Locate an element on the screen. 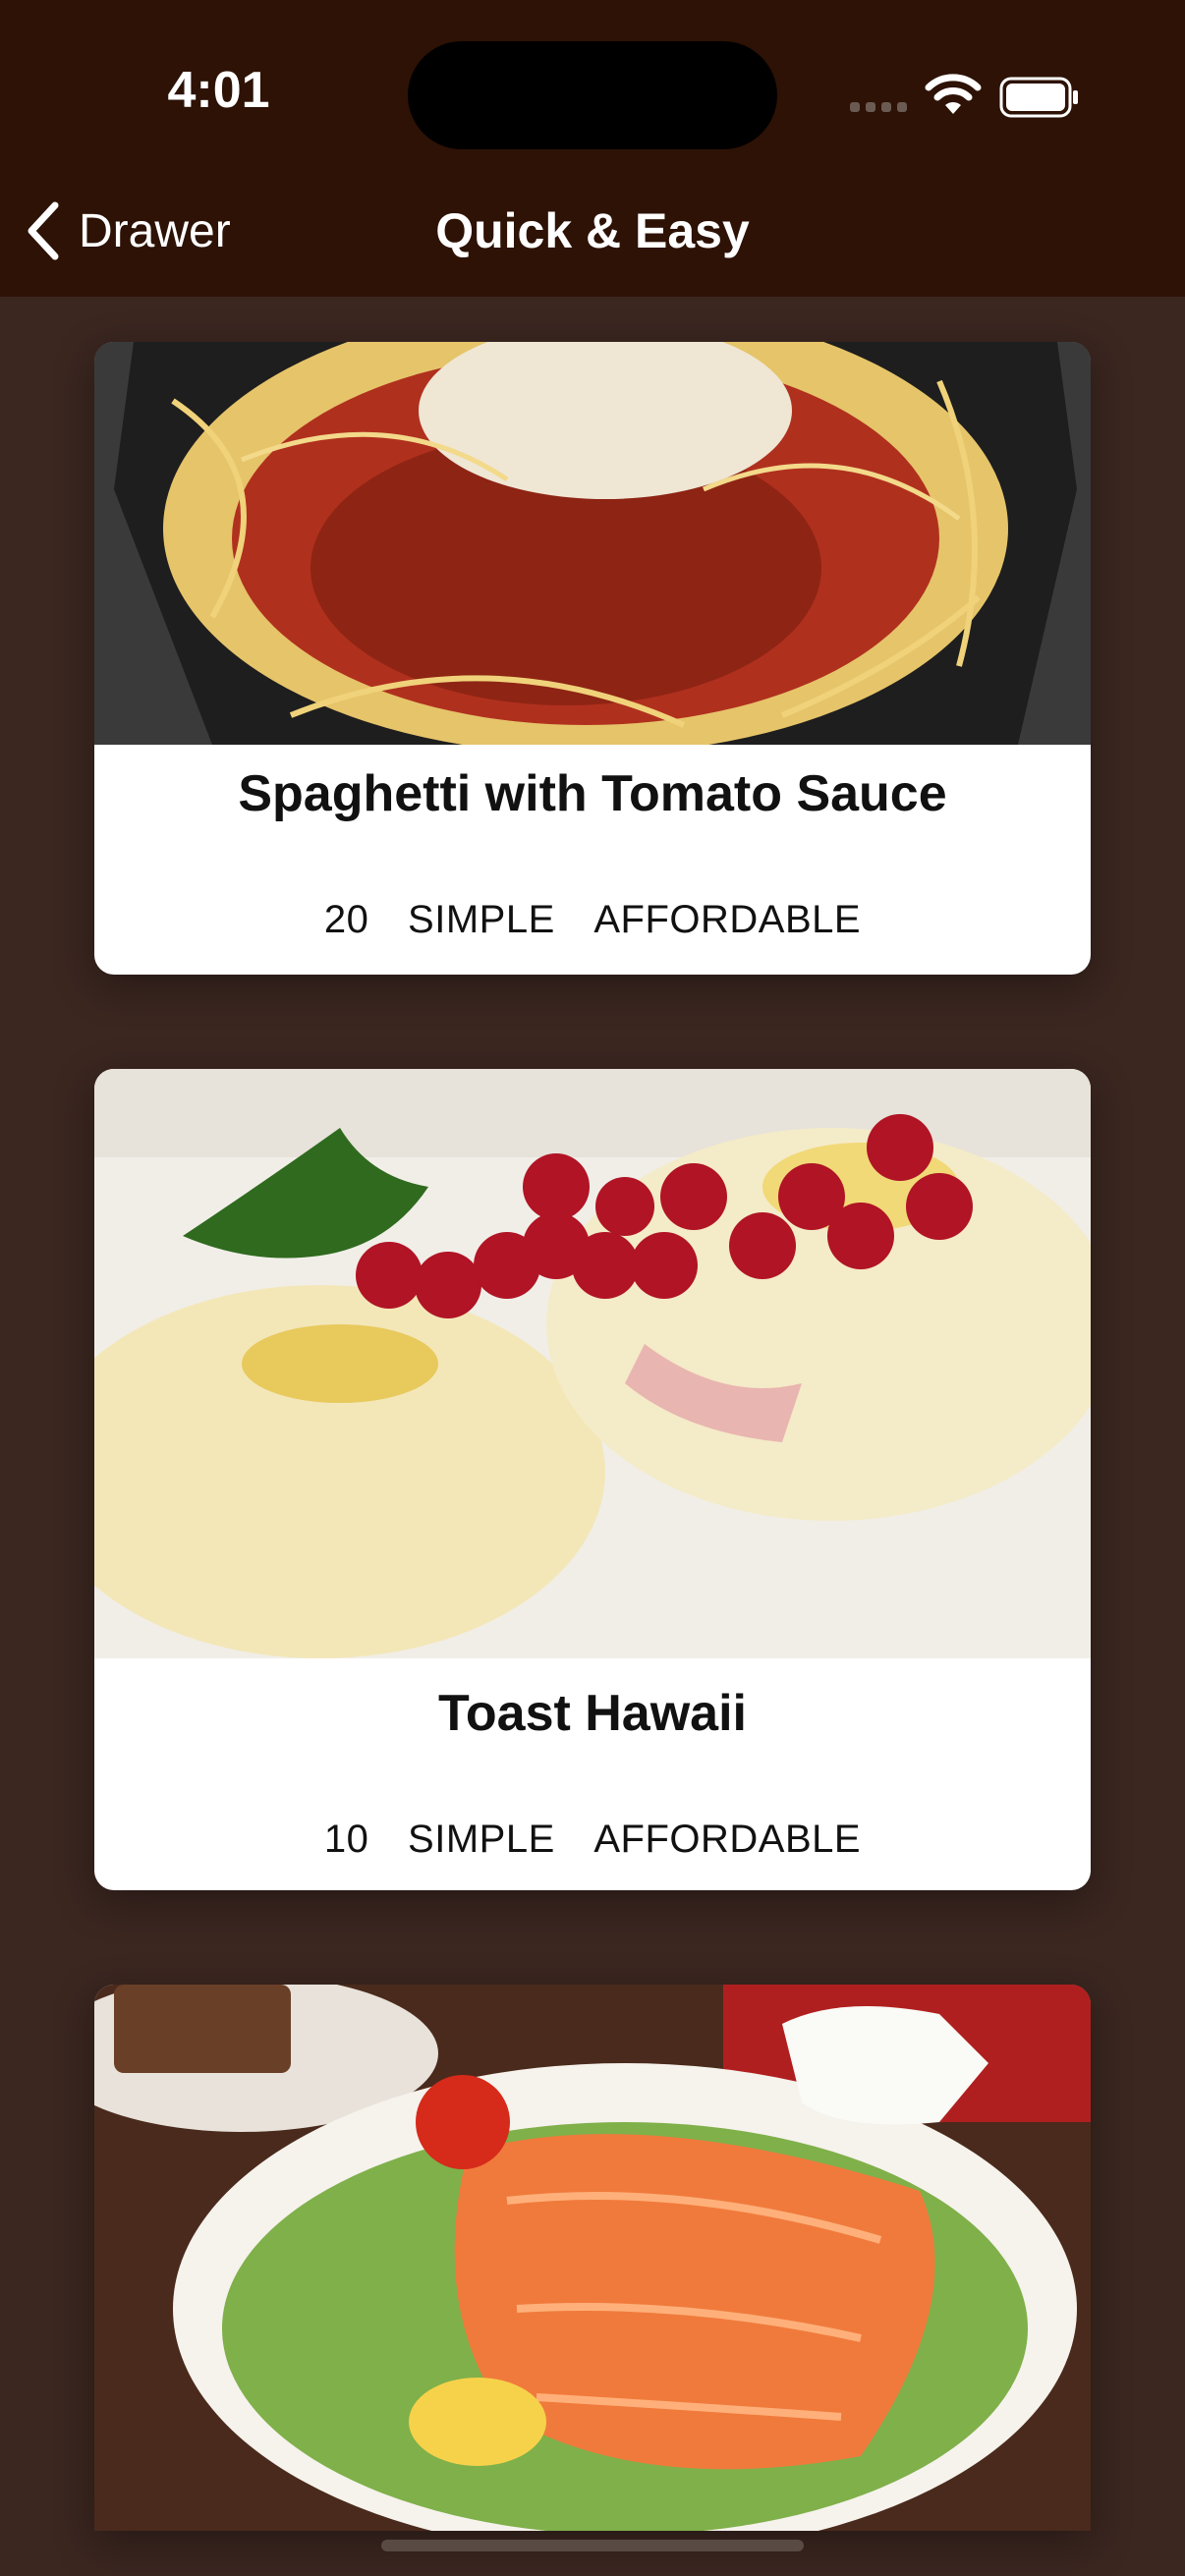 The height and width of the screenshot is (2576, 1185). wifi-icon is located at coordinates (954, 95).